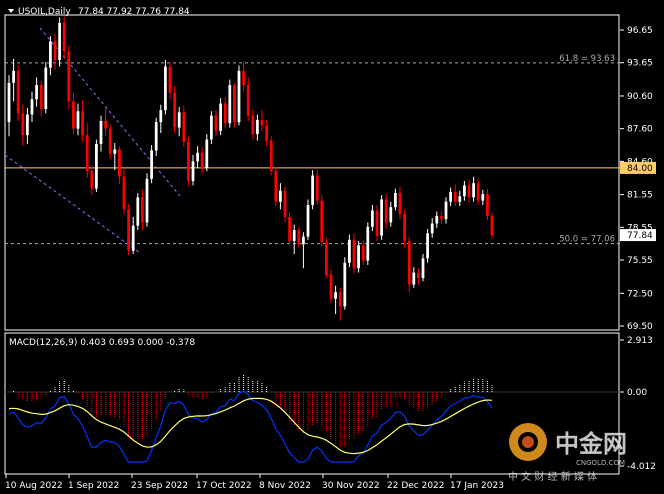 Image resolution: width=664 pixels, height=494 pixels. I want to click on macd-title: MACD(12,26,9) 0.403 0.693 0.000 -0.378, so click(102, 343).